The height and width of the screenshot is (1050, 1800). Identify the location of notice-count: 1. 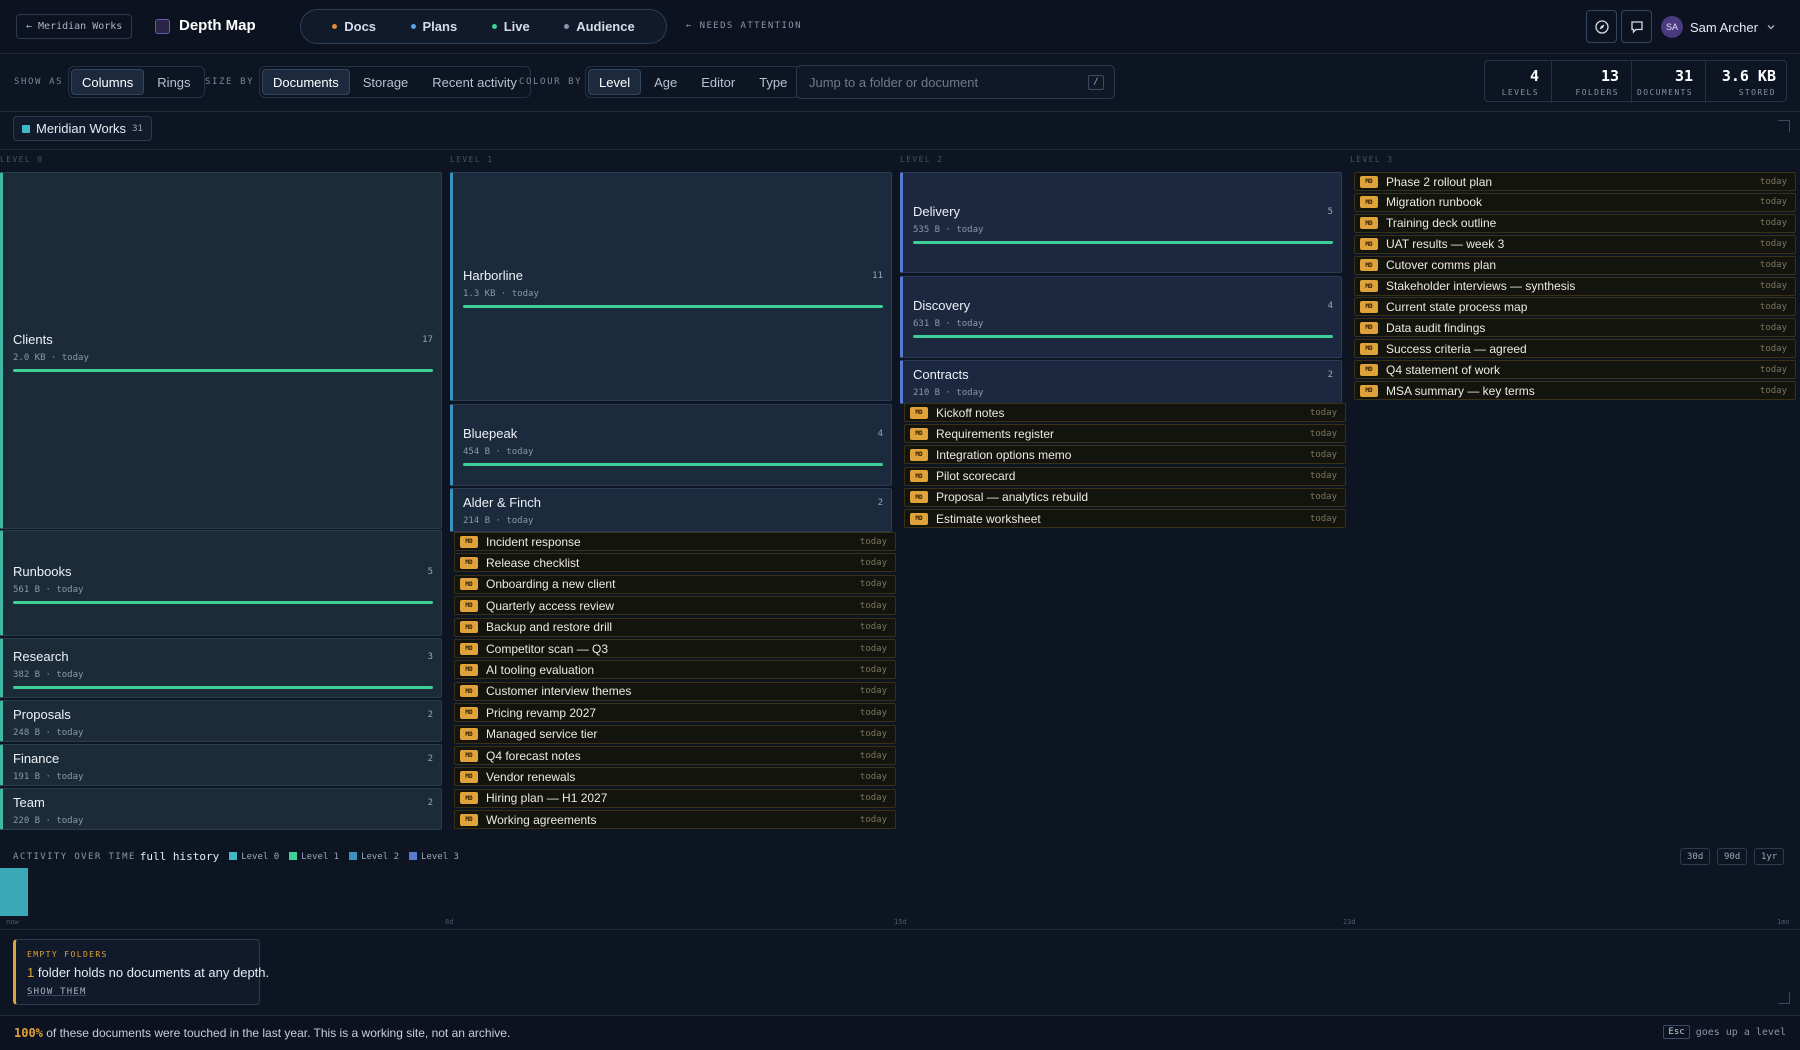
(31, 972).